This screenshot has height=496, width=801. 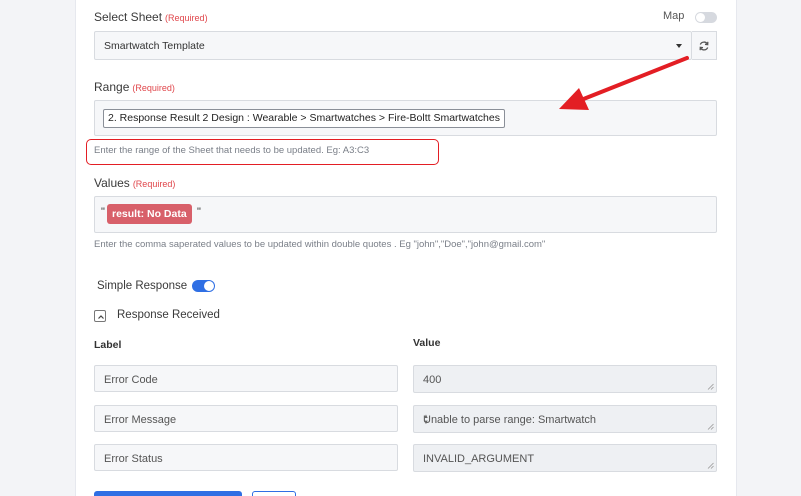 I want to click on column-header-label: Label, so click(x=108, y=345).